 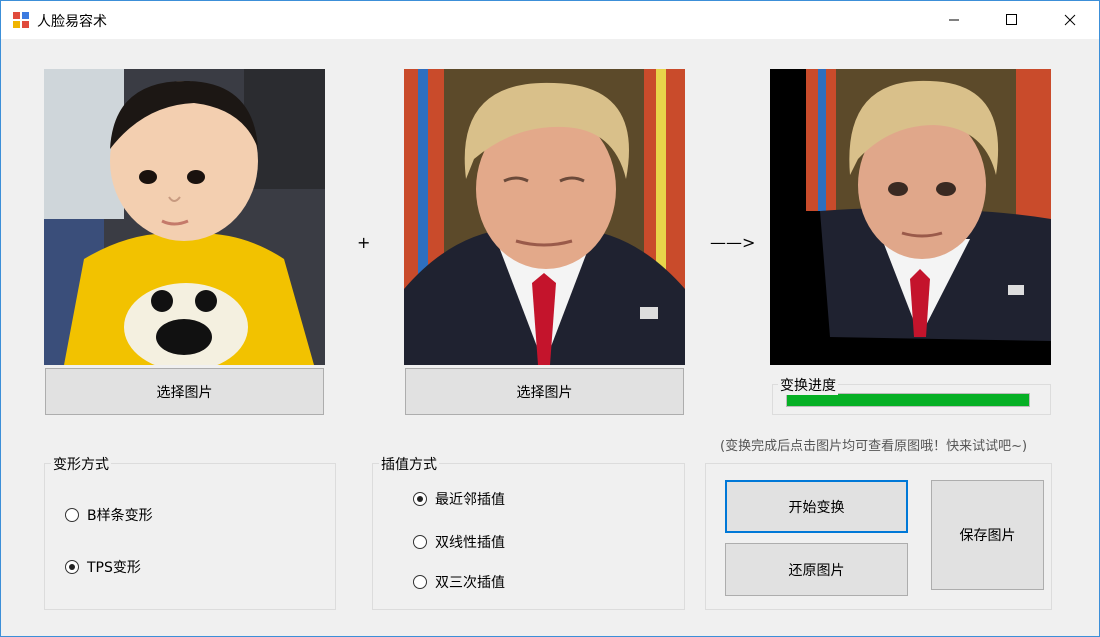 What do you see at coordinates (81, 464) in the screenshot?
I see `deform-group-label: 变形方式` at bounding box center [81, 464].